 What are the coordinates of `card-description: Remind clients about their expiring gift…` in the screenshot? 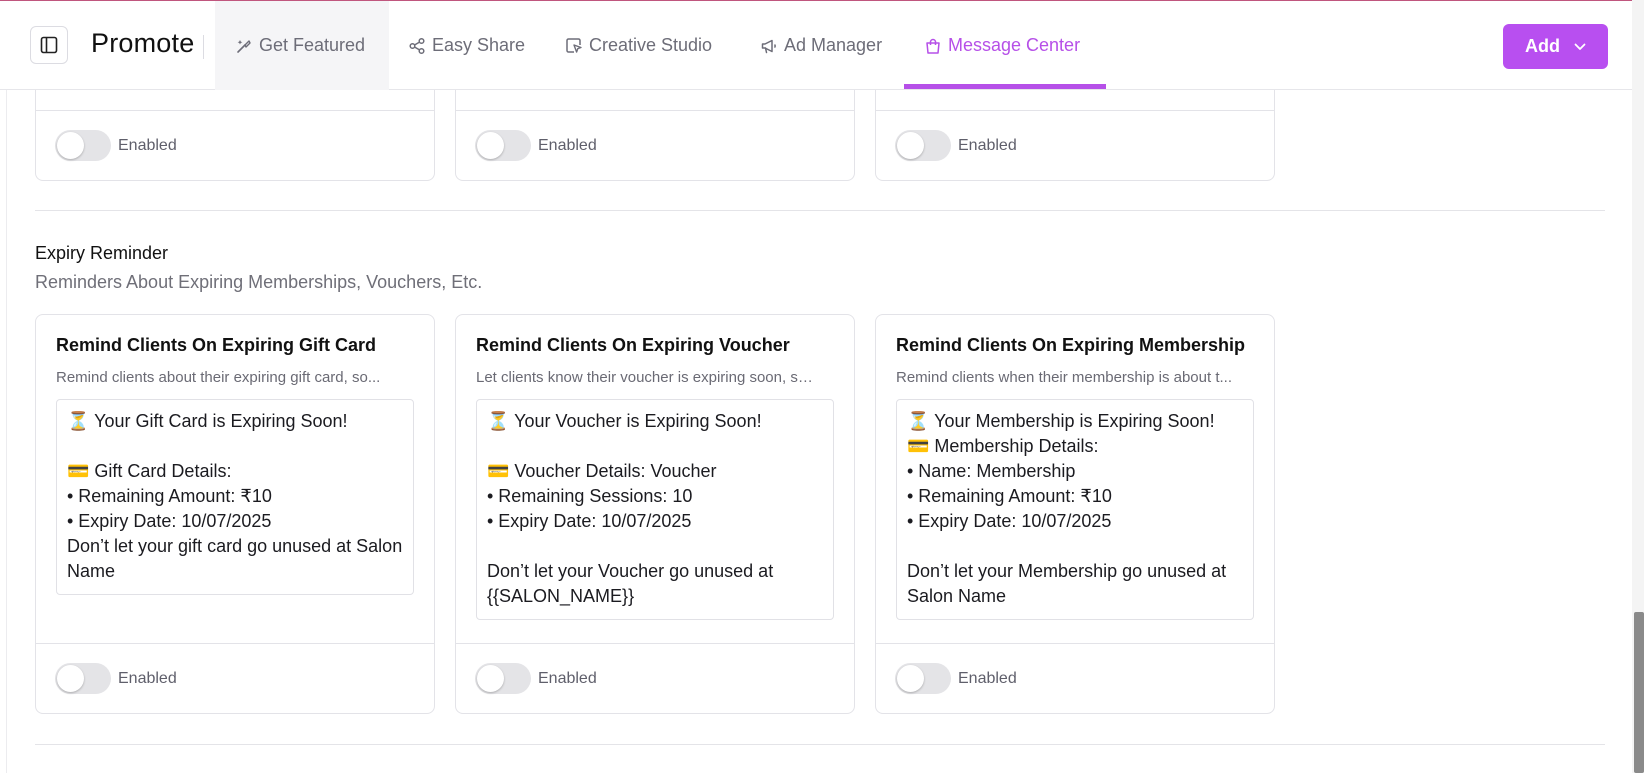 It's located at (218, 377).